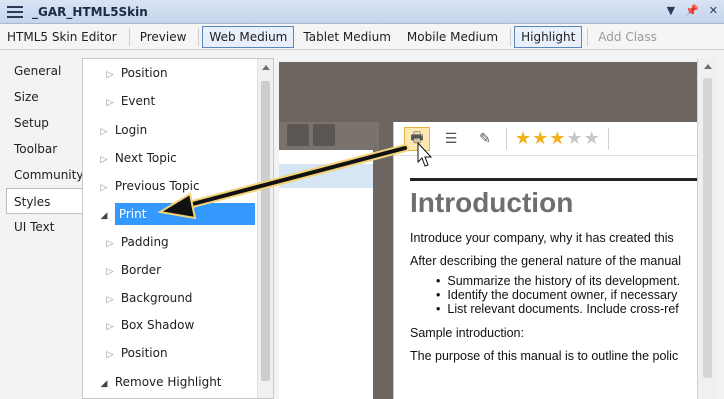 This screenshot has height=399, width=724. I want to click on tree-item-remove-highlight: ◢ Remove Highlight, so click(159, 382).